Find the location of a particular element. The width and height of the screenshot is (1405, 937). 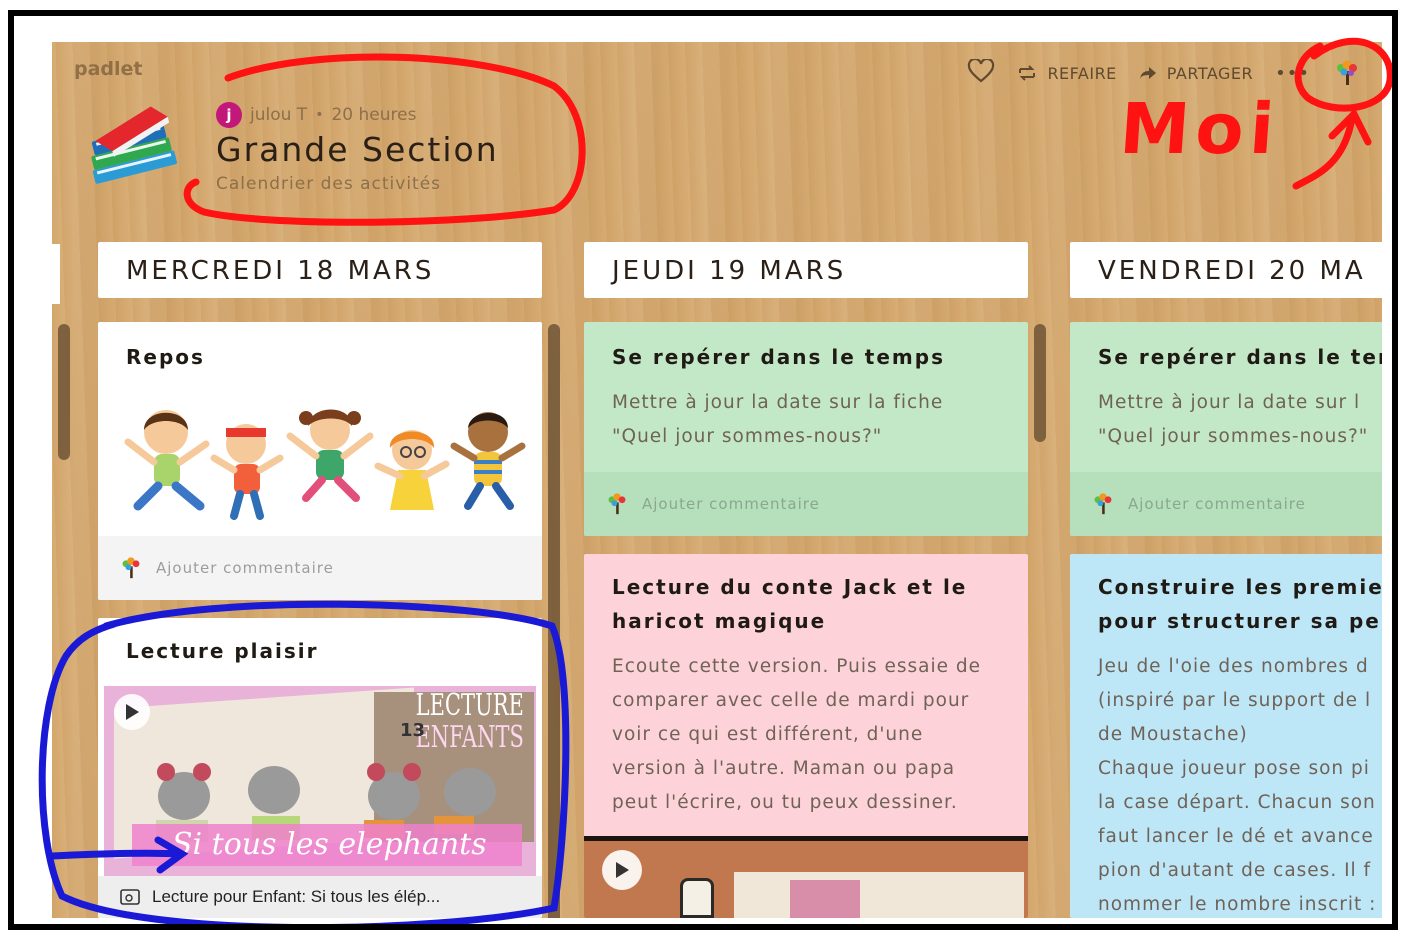

post-title: Repos is located at coordinates (165, 357).